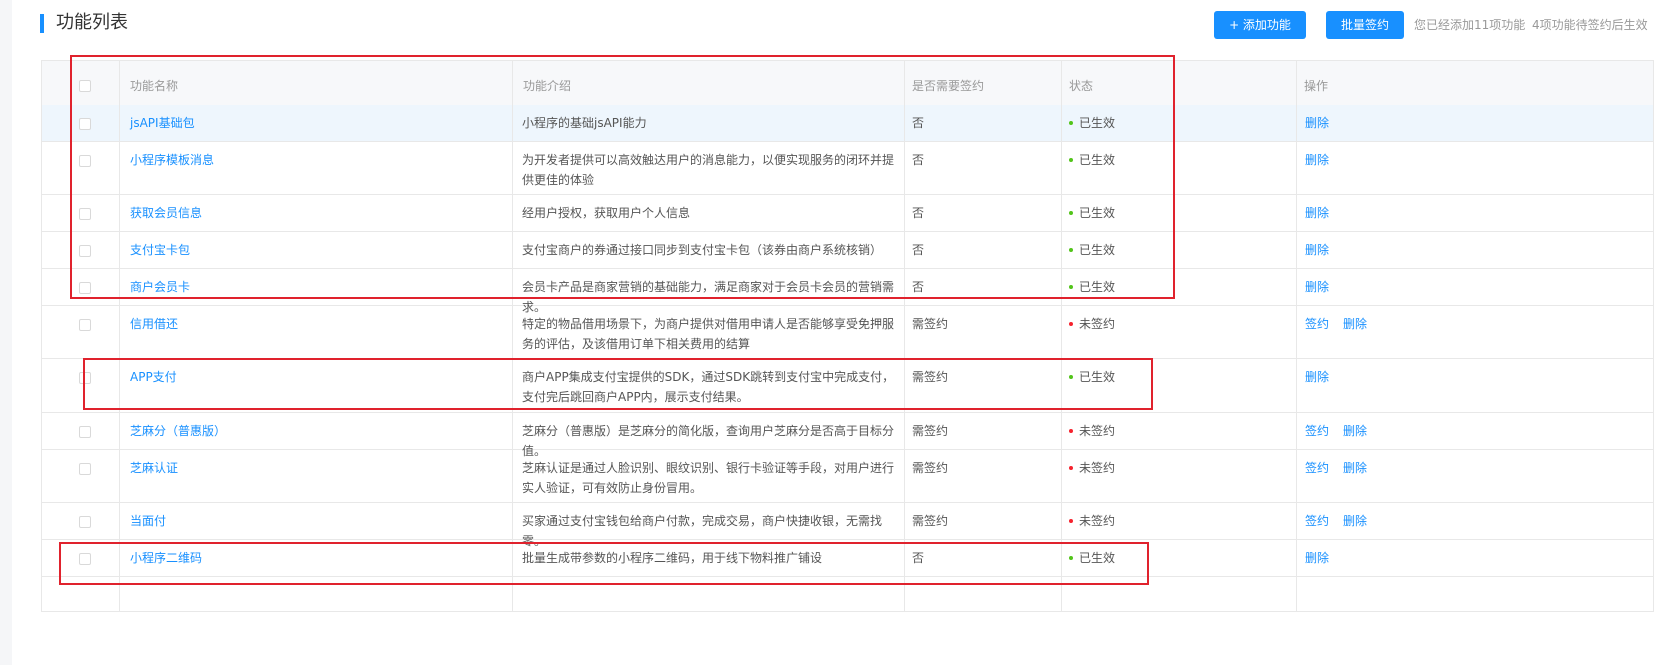 This screenshot has width=1664, height=665. I want to click on title-accent-bar, so click(42, 23).